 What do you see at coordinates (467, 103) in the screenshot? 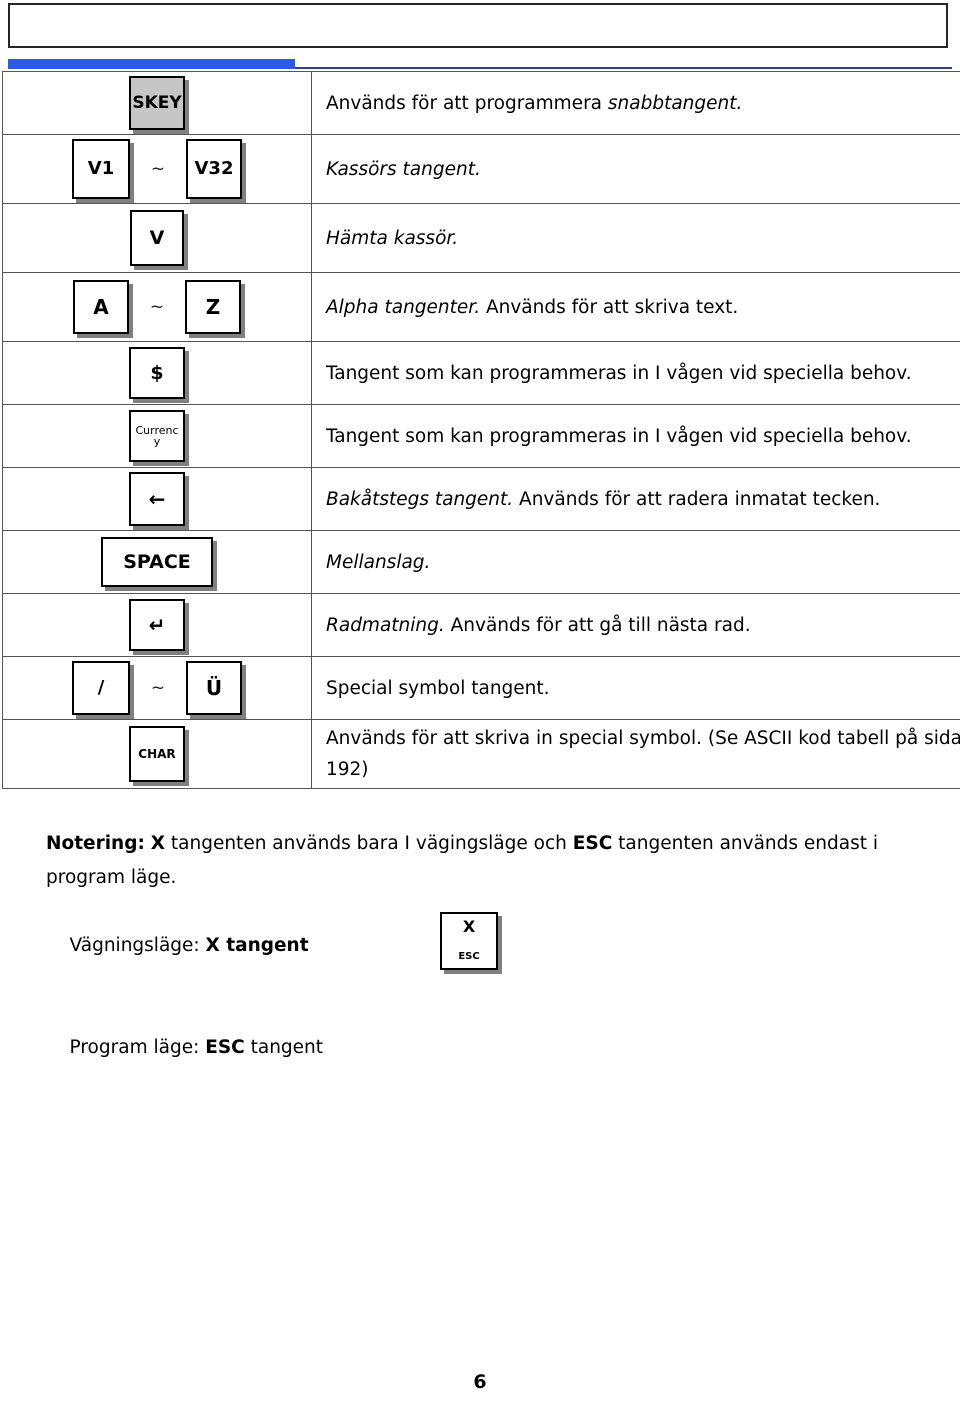
I see `description-plain: Används för att programmera` at bounding box center [467, 103].